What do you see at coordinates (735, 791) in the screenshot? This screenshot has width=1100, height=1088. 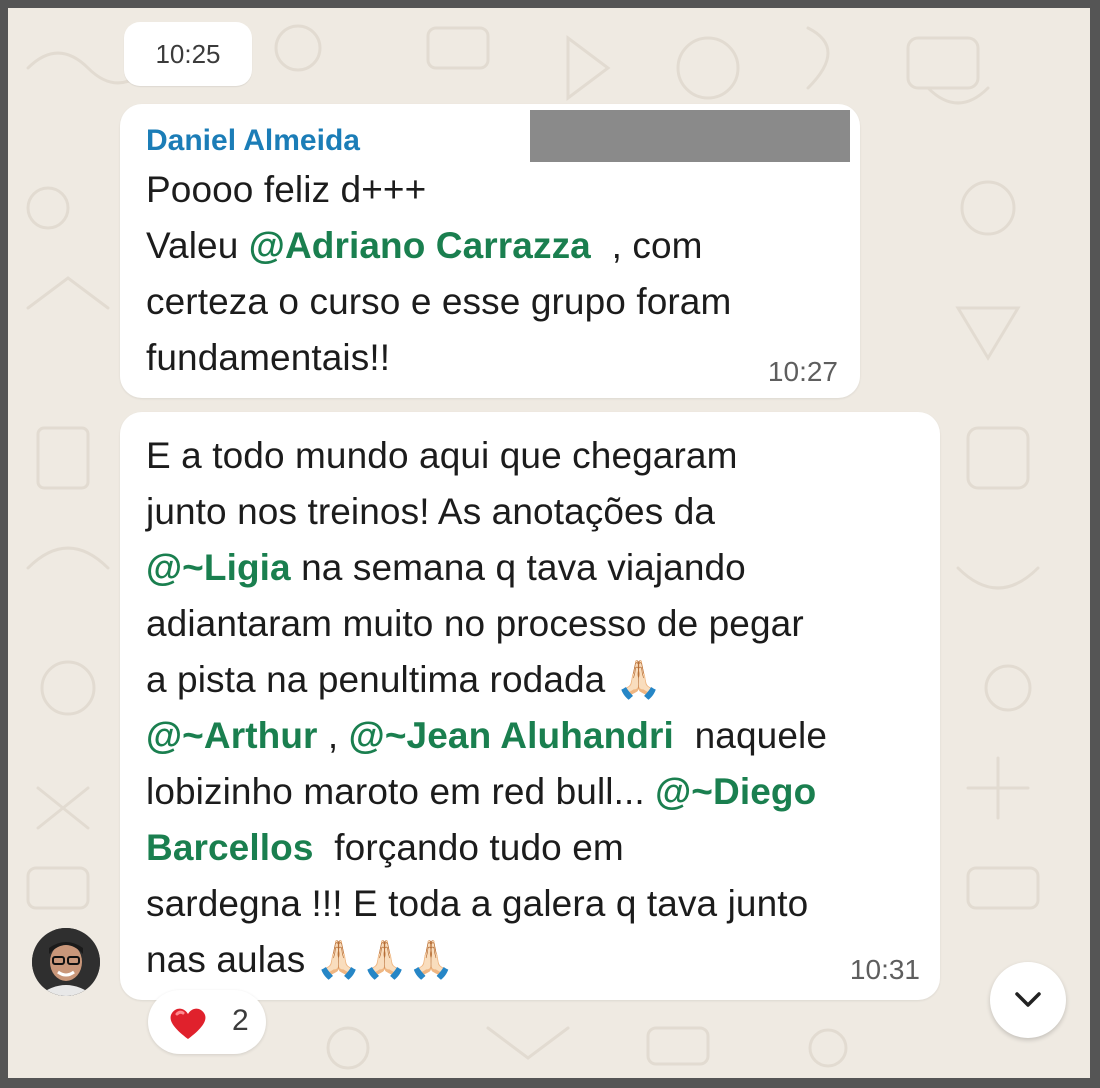 I see `mention-link: @~Diego` at bounding box center [735, 791].